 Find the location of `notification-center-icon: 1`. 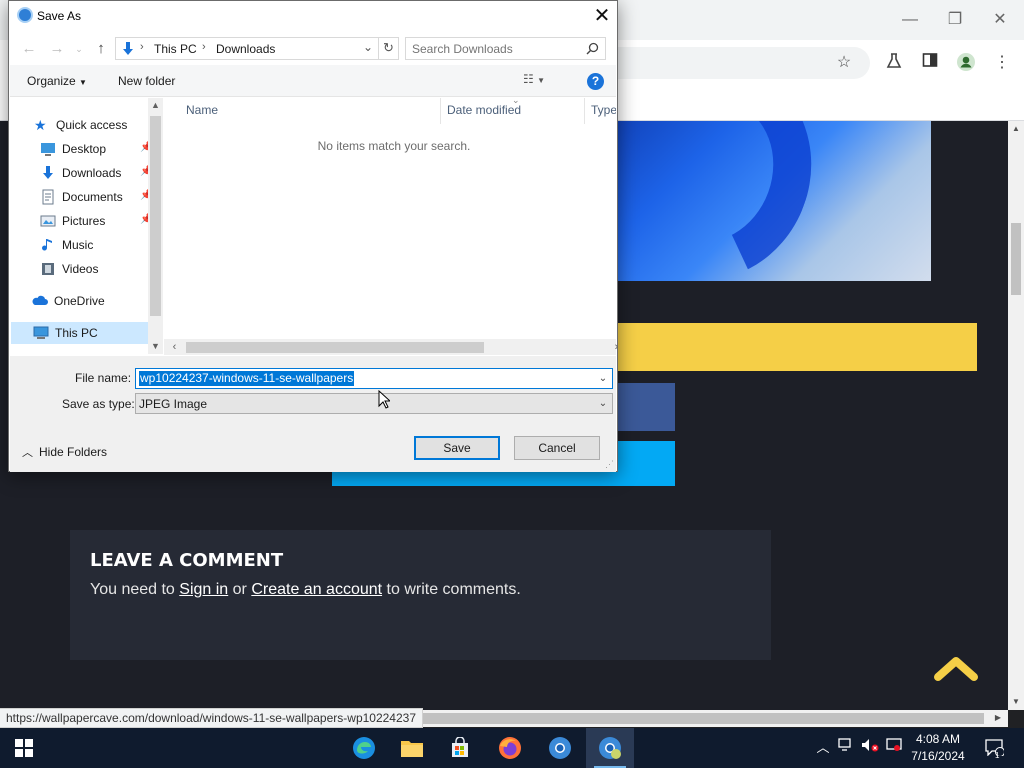

notification-center-icon: 1 is located at coordinates (994, 749).